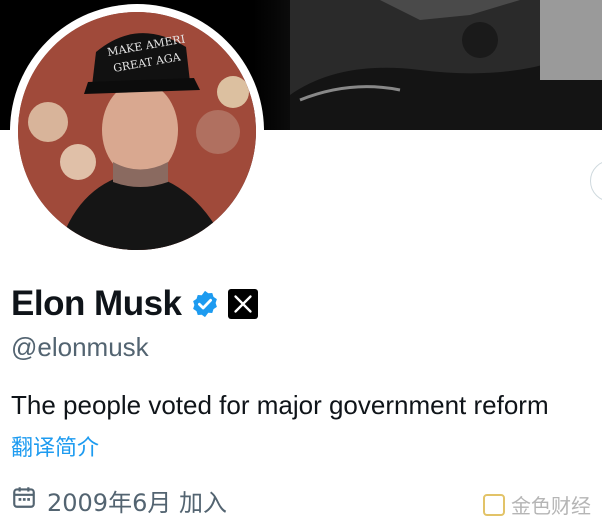  Describe the element at coordinates (205, 304) in the screenshot. I see `verified-badge-icon` at that location.